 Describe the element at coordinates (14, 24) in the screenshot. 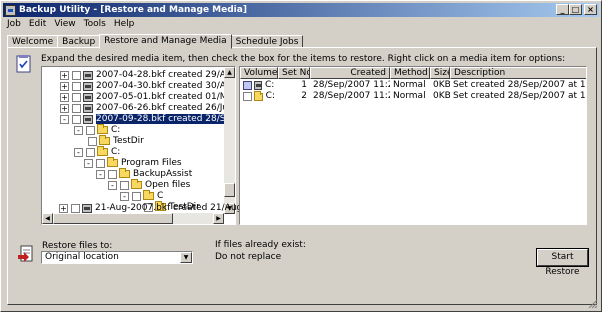

I see `menu-job: Job` at that location.